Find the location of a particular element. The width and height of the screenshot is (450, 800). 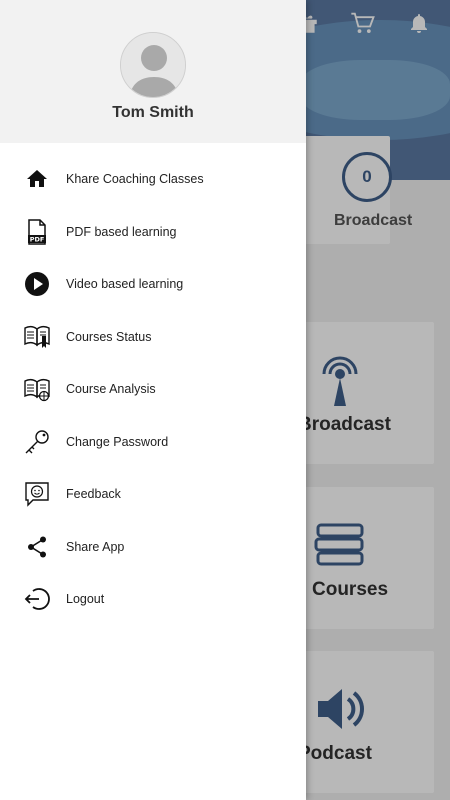

menu-item-pdf-learning: PDF PDF based learning is located at coordinates (153, 232).